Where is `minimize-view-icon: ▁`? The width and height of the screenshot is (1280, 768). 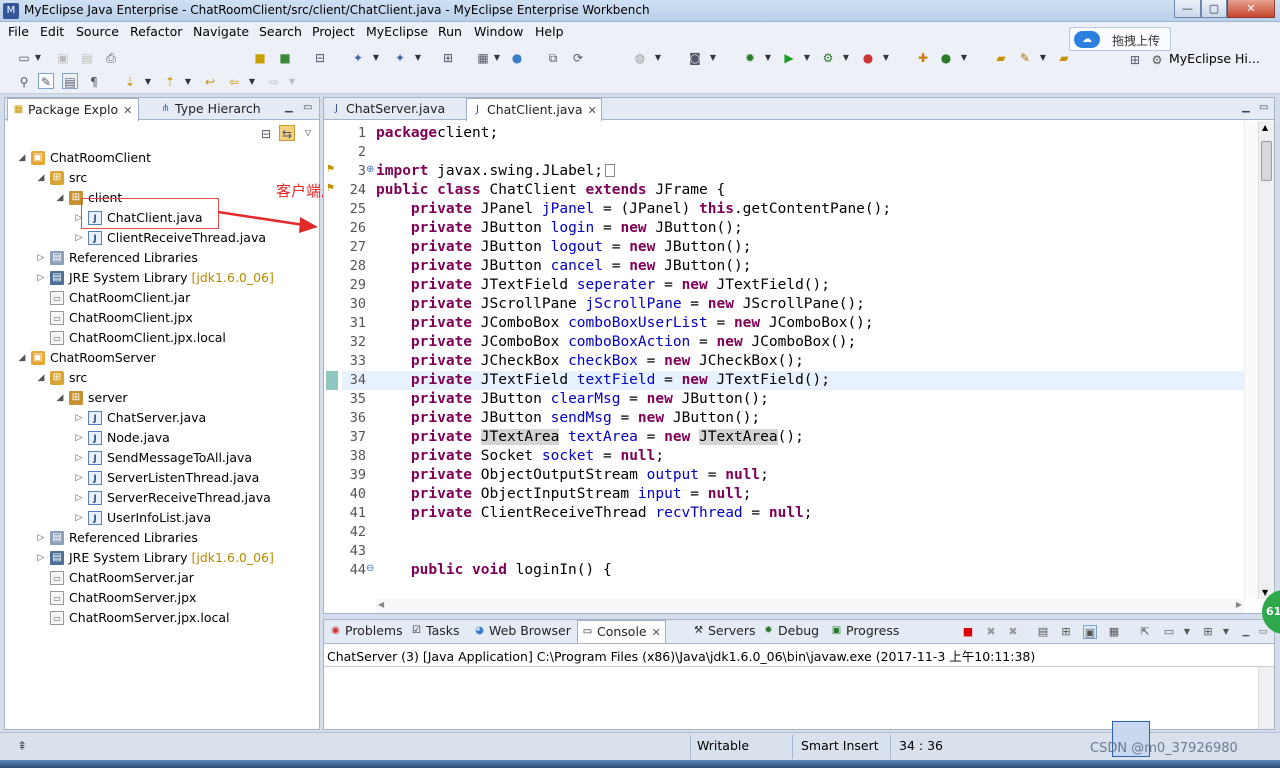 minimize-view-icon: ▁ is located at coordinates (289, 107).